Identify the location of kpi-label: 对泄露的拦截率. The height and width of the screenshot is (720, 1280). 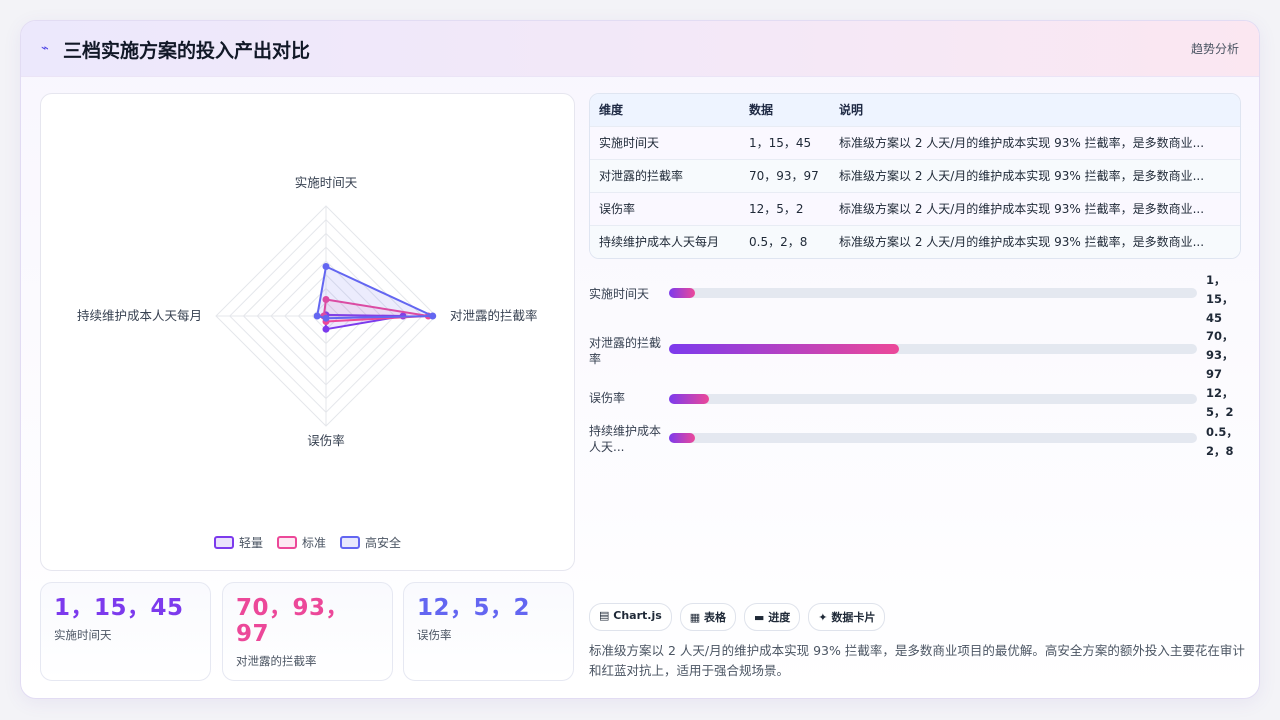
(276, 661).